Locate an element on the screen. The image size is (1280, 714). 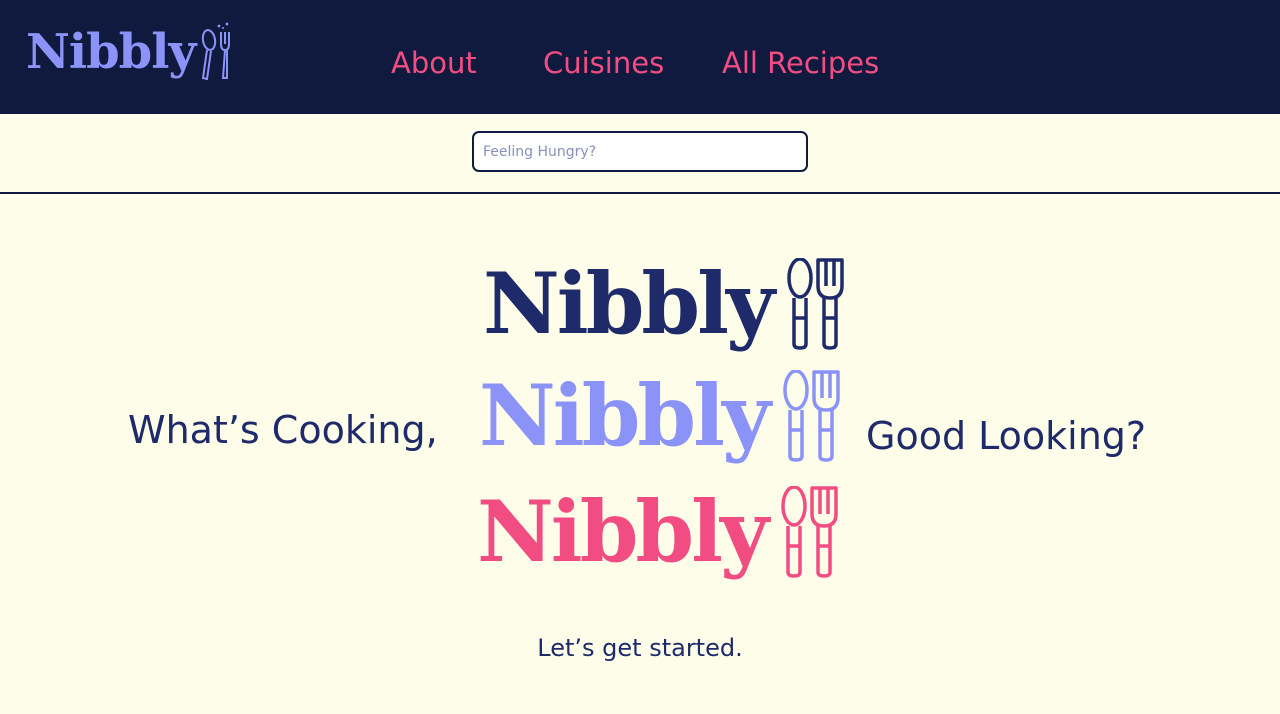
search-input is located at coordinates (640, 151).